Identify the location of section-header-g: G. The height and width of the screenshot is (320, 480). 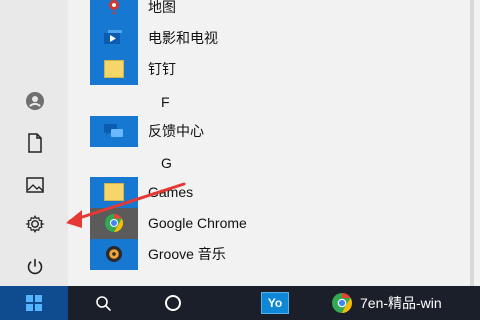
(166, 163).